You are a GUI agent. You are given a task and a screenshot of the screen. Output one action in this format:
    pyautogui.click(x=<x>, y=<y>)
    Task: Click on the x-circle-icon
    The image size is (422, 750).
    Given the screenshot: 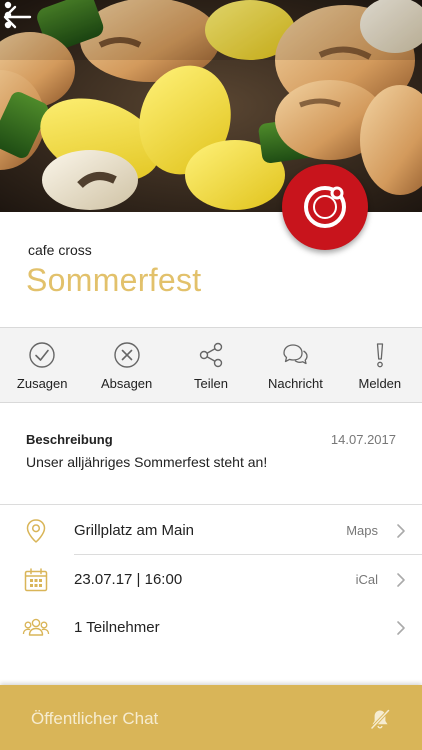 What is the action you would take?
    pyautogui.click(x=126, y=355)
    